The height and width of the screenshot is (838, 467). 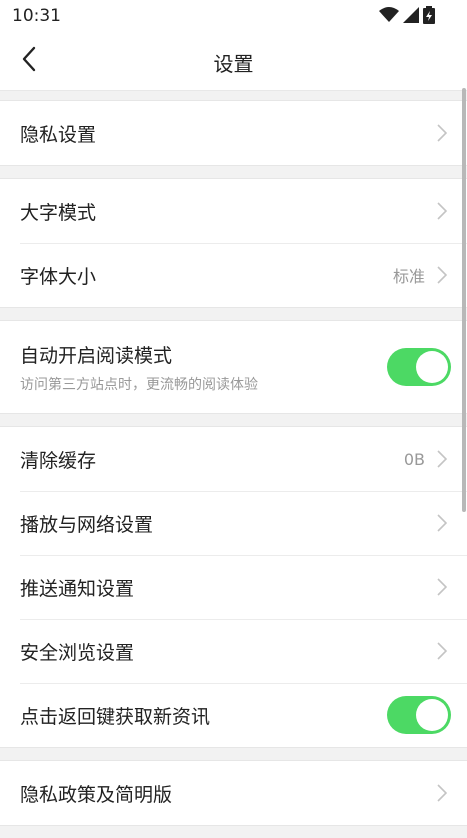 I want to click on back-key-refresh-toggle, so click(x=419, y=715).